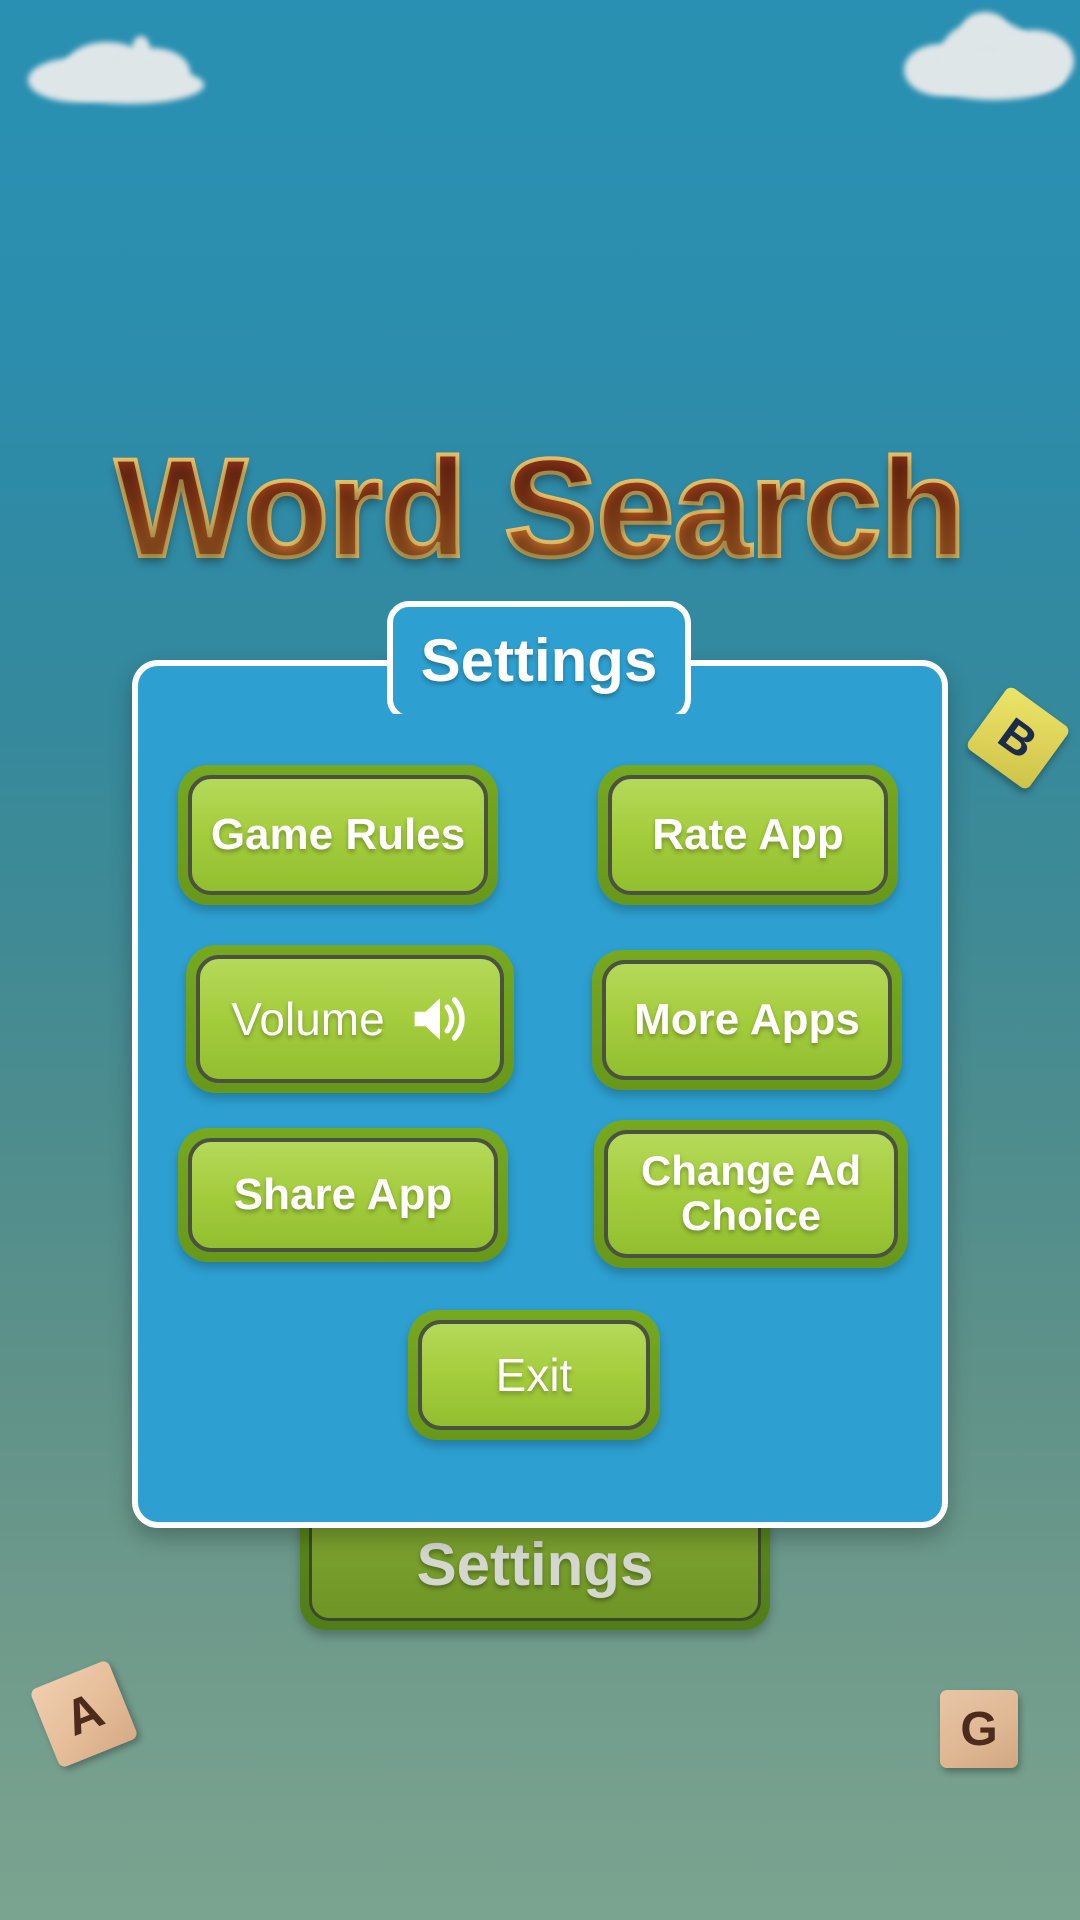  I want to click on more-apps-button-face: More Apps, so click(747, 1020).